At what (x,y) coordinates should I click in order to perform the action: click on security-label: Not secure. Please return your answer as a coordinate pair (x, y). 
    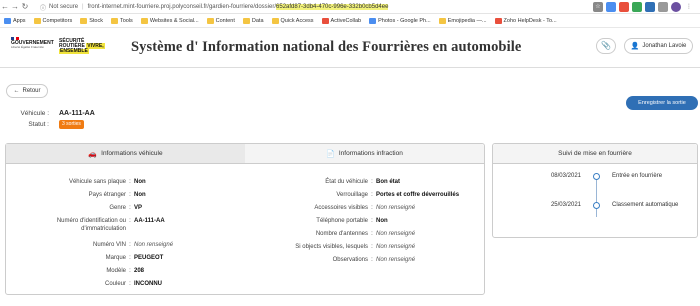
    Looking at the image, I should click on (64, 7).